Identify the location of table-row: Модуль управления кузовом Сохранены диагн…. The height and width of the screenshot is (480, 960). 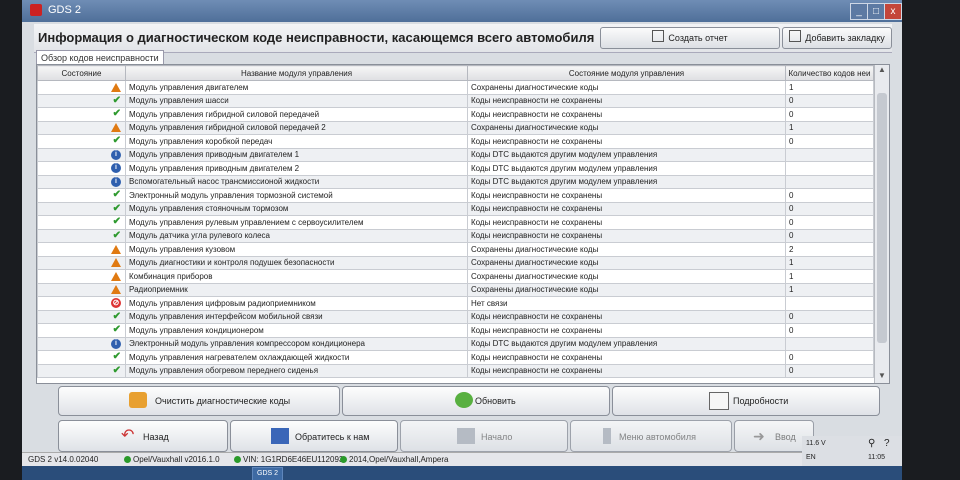
(455, 249).